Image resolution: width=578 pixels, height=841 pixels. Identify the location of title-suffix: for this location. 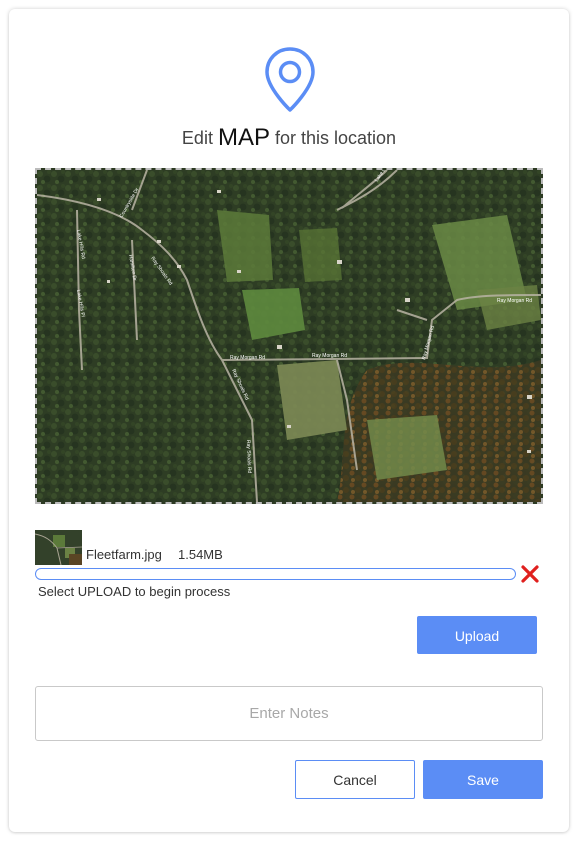
(336, 138).